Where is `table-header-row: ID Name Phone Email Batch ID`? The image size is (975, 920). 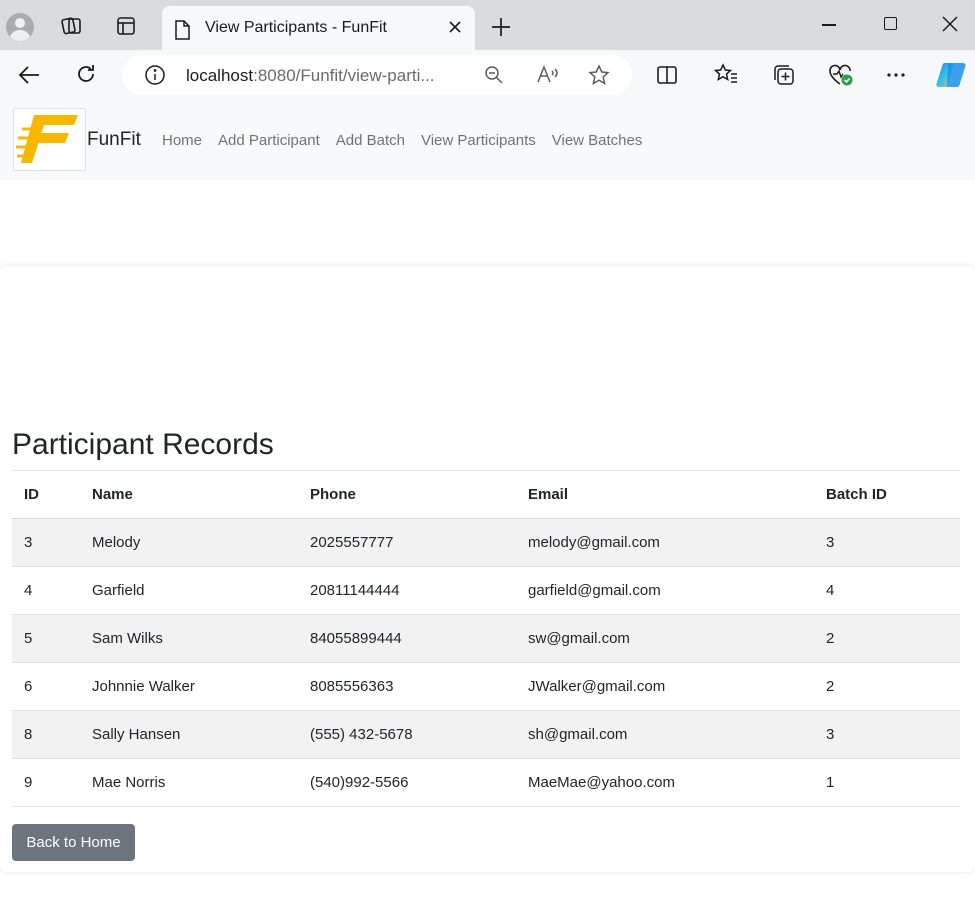
table-header-row: ID Name Phone Email Batch ID is located at coordinates (486, 494).